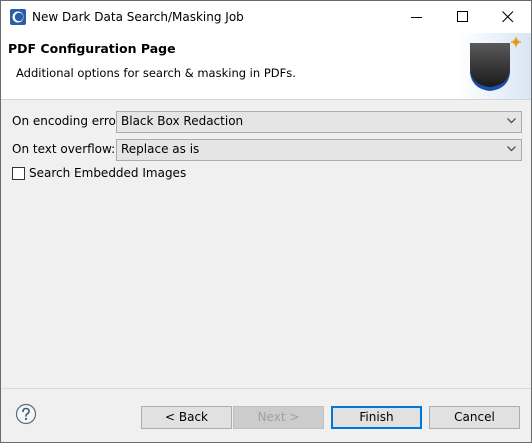 The height and width of the screenshot is (443, 532). Describe the element at coordinates (319, 150) in the screenshot. I see `text-overflow-select: Replace as is` at that location.